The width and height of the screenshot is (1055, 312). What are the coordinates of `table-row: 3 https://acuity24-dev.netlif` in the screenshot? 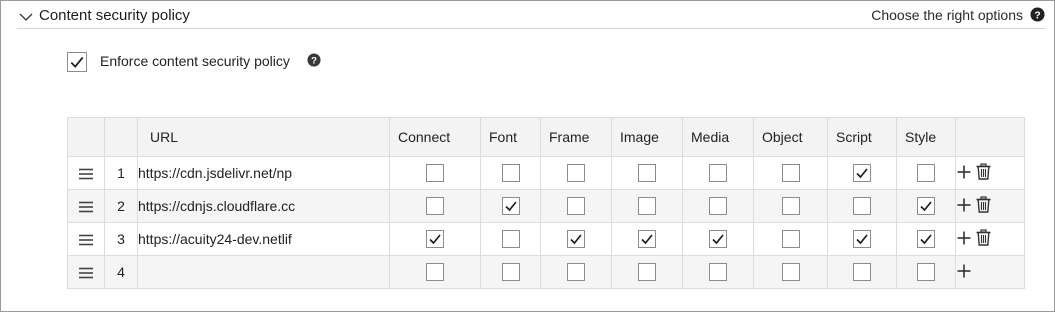 It's located at (546, 239).